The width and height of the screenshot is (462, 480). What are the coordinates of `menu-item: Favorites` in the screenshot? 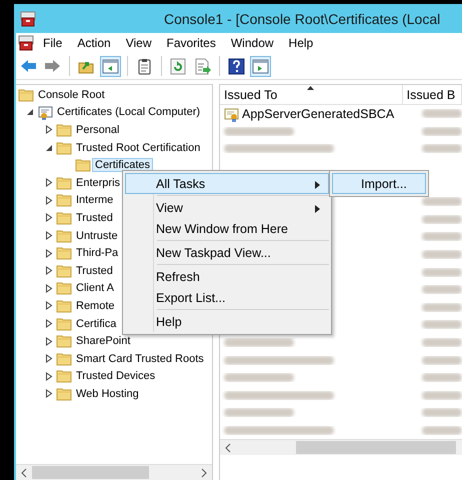 It's located at (191, 43).